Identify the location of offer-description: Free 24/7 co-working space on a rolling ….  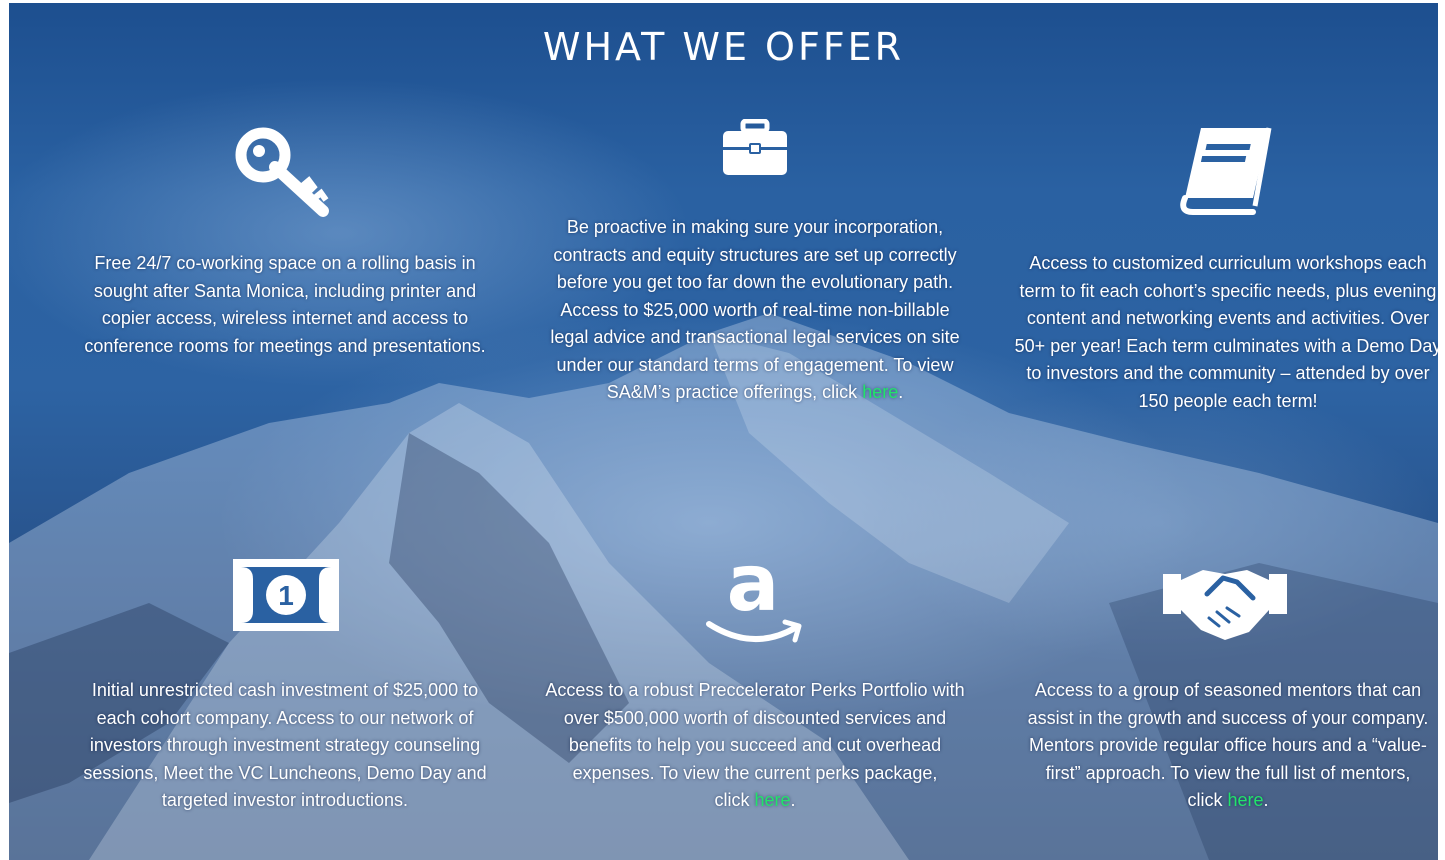
(285, 304).